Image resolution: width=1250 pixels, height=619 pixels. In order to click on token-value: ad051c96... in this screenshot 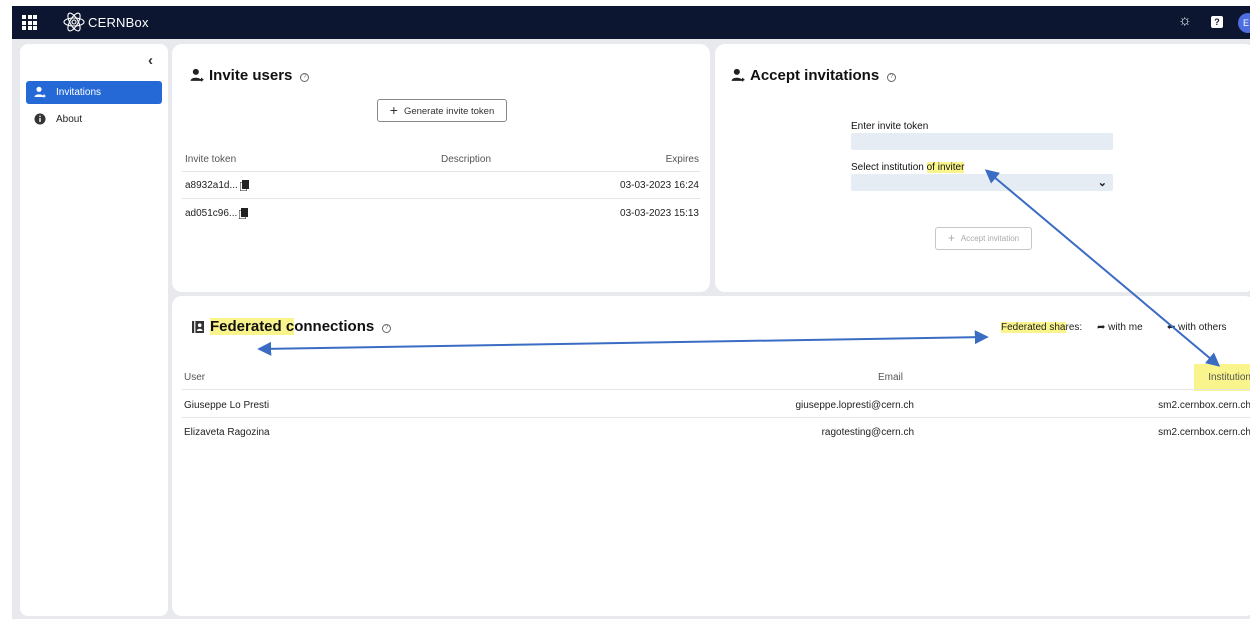, I will do `click(211, 213)`.